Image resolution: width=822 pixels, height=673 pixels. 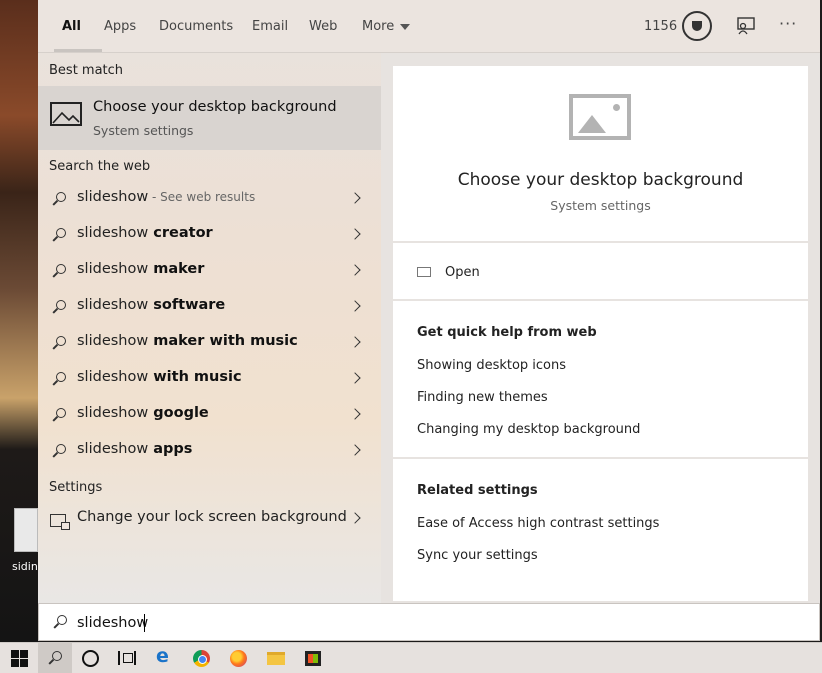 What do you see at coordinates (100, 166) in the screenshot?
I see `search-web-heading: Search the web` at bounding box center [100, 166].